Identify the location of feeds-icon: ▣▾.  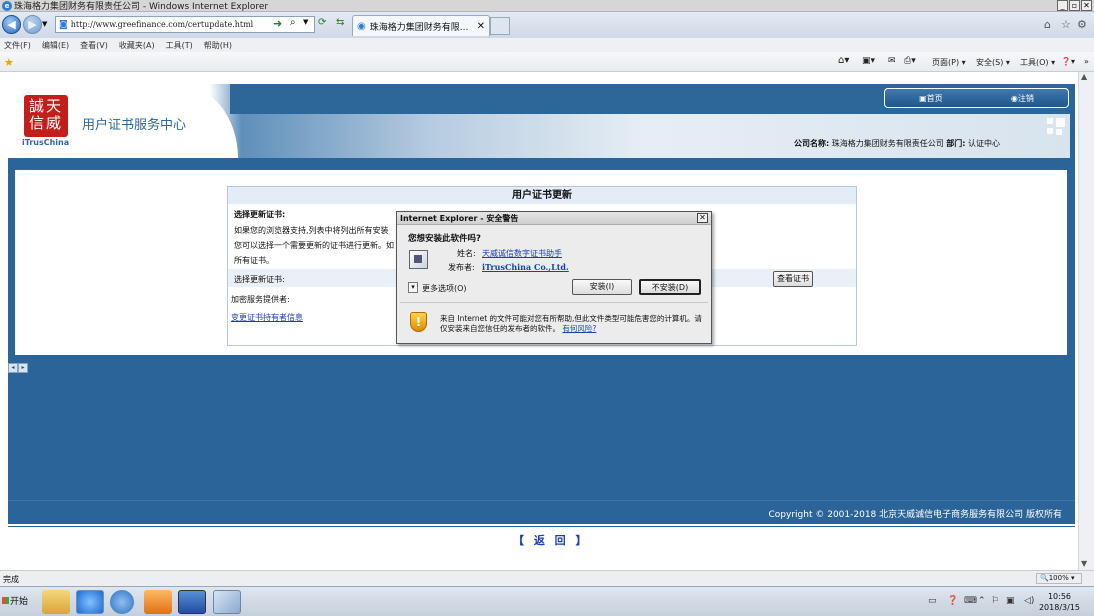
(868, 61).